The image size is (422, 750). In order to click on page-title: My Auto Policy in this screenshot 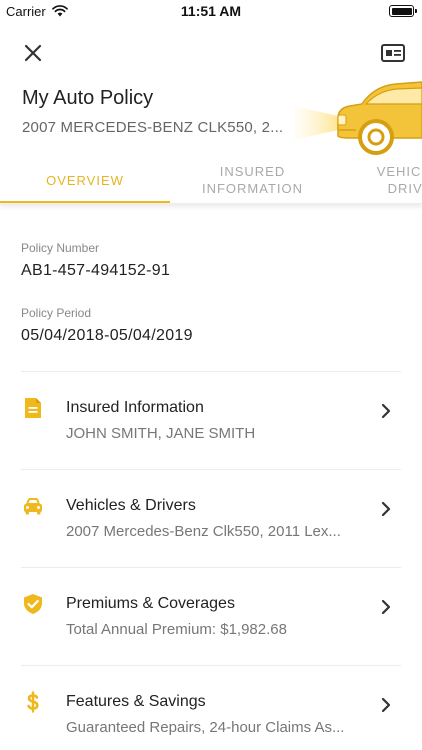, I will do `click(88, 98)`.